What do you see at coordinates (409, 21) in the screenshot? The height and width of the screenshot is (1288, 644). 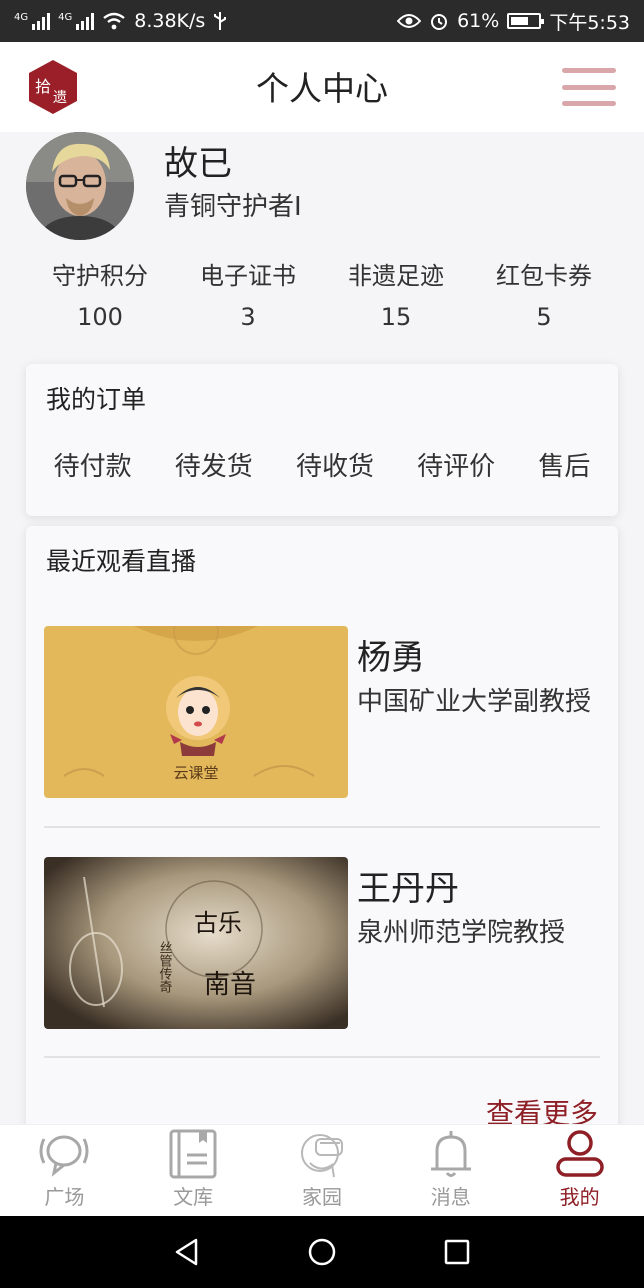 I see `eye-icon` at bounding box center [409, 21].